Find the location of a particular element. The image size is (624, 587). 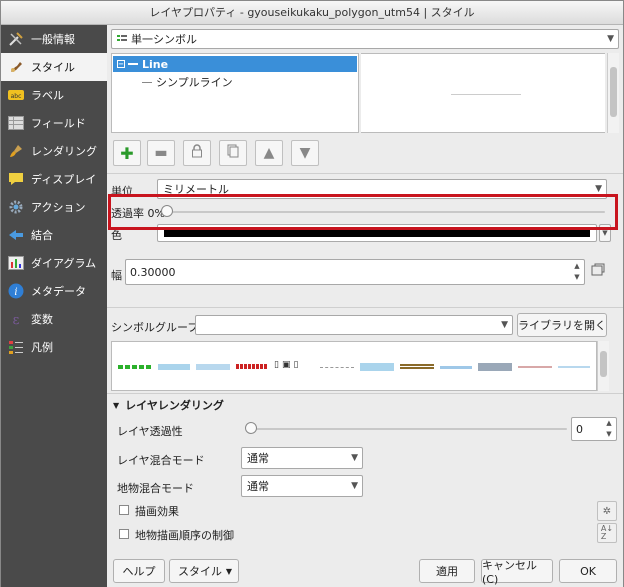

style-menu-button: スタイル ▼ is located at coordinates (204, 571).